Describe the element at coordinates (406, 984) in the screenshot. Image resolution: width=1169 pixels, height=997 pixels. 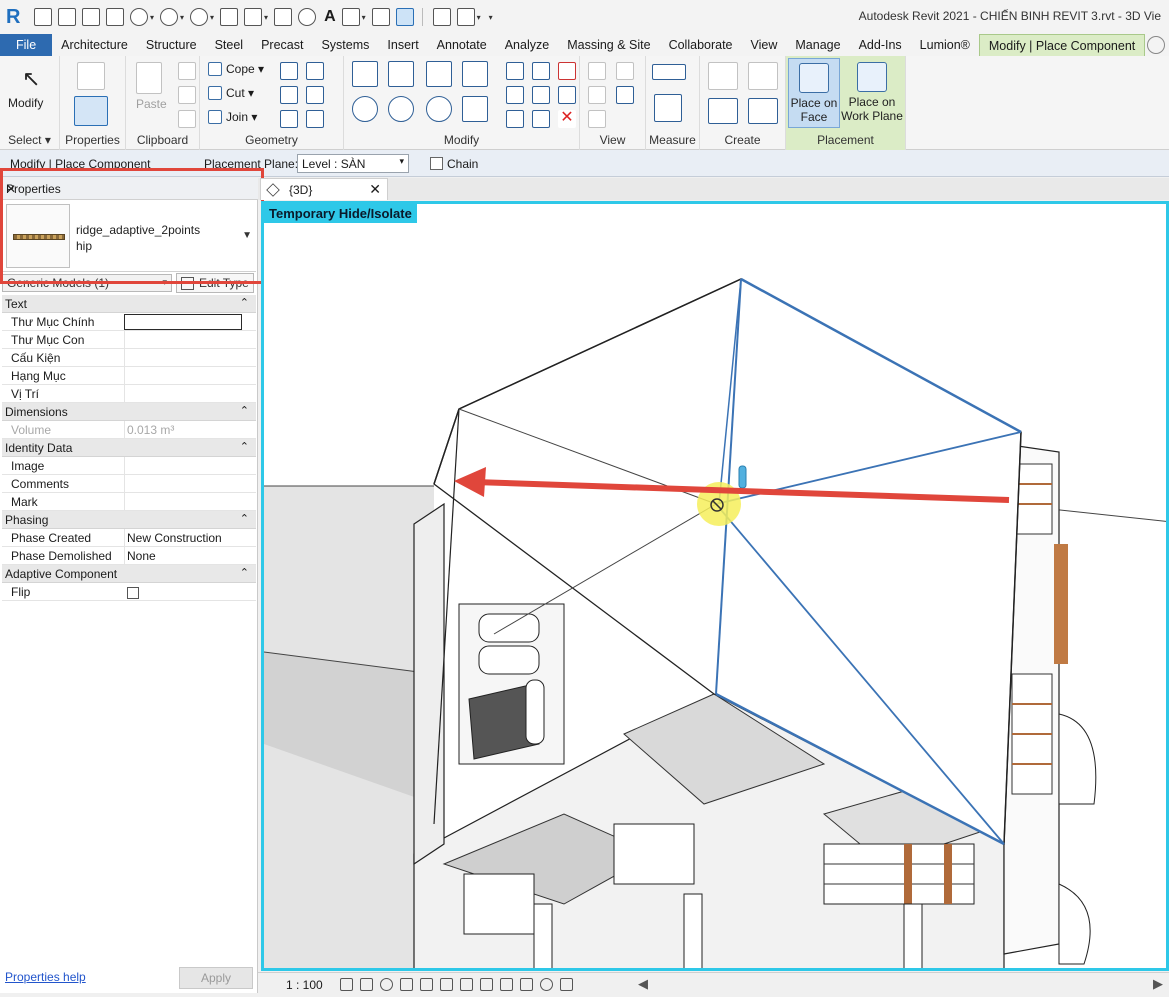
I see `shadows-icon` at that location.